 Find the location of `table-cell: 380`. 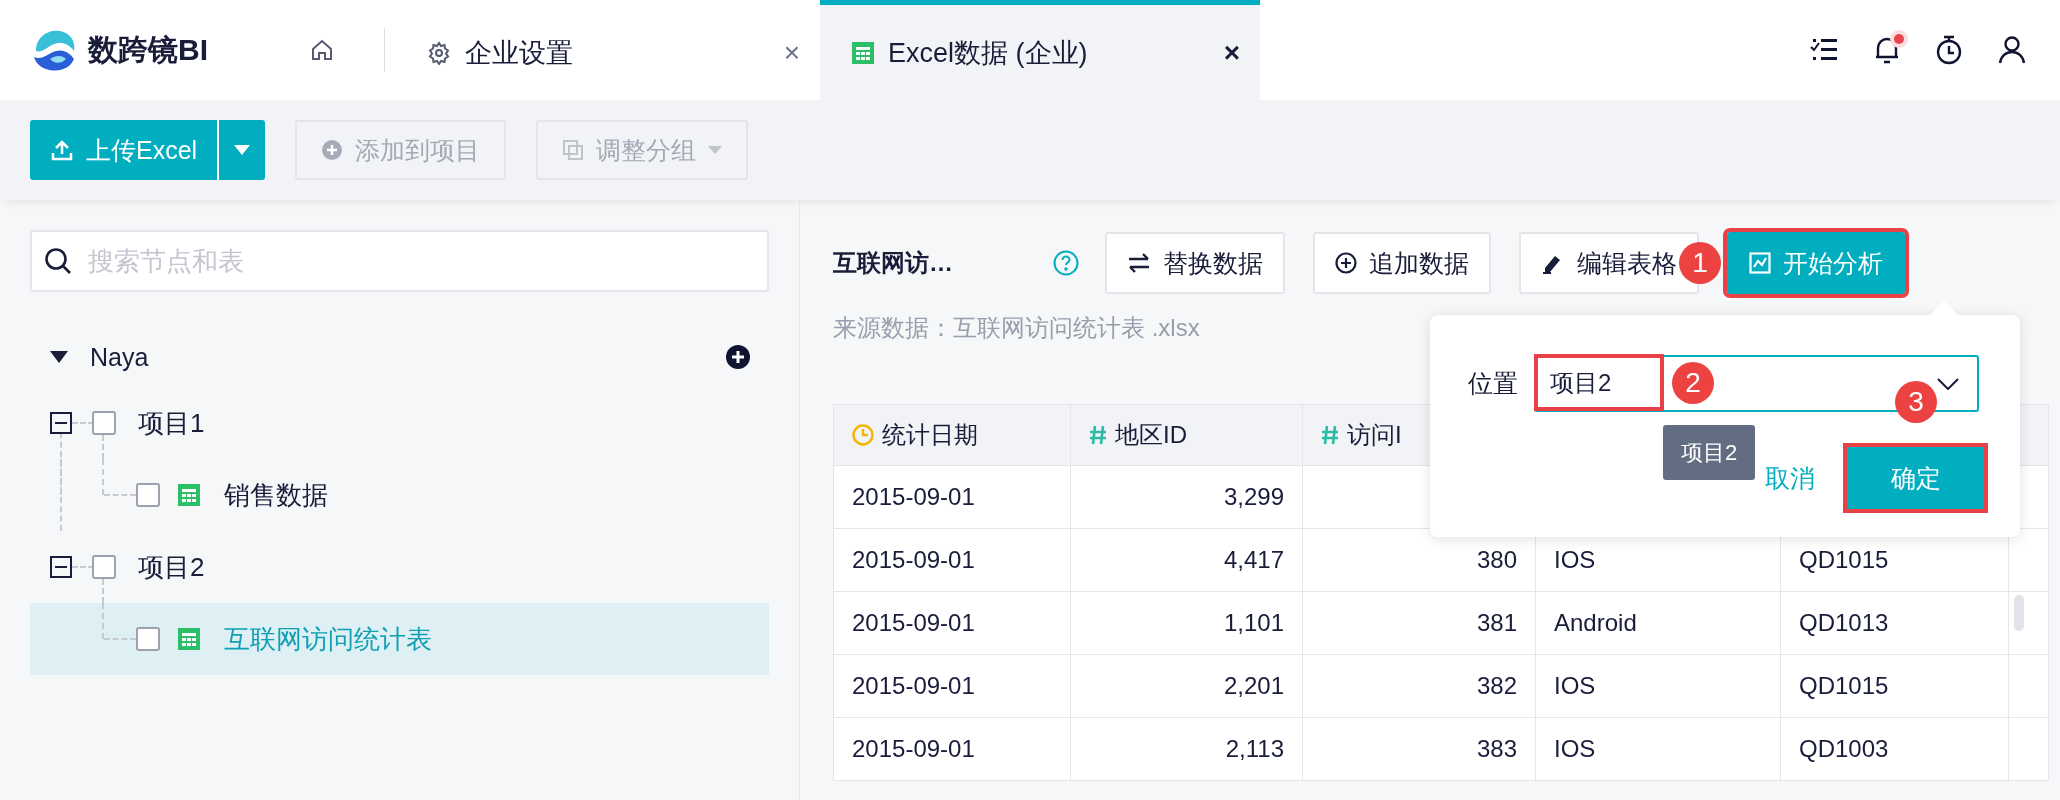

table-cell: 380 is located at coordinates (1419, 560).